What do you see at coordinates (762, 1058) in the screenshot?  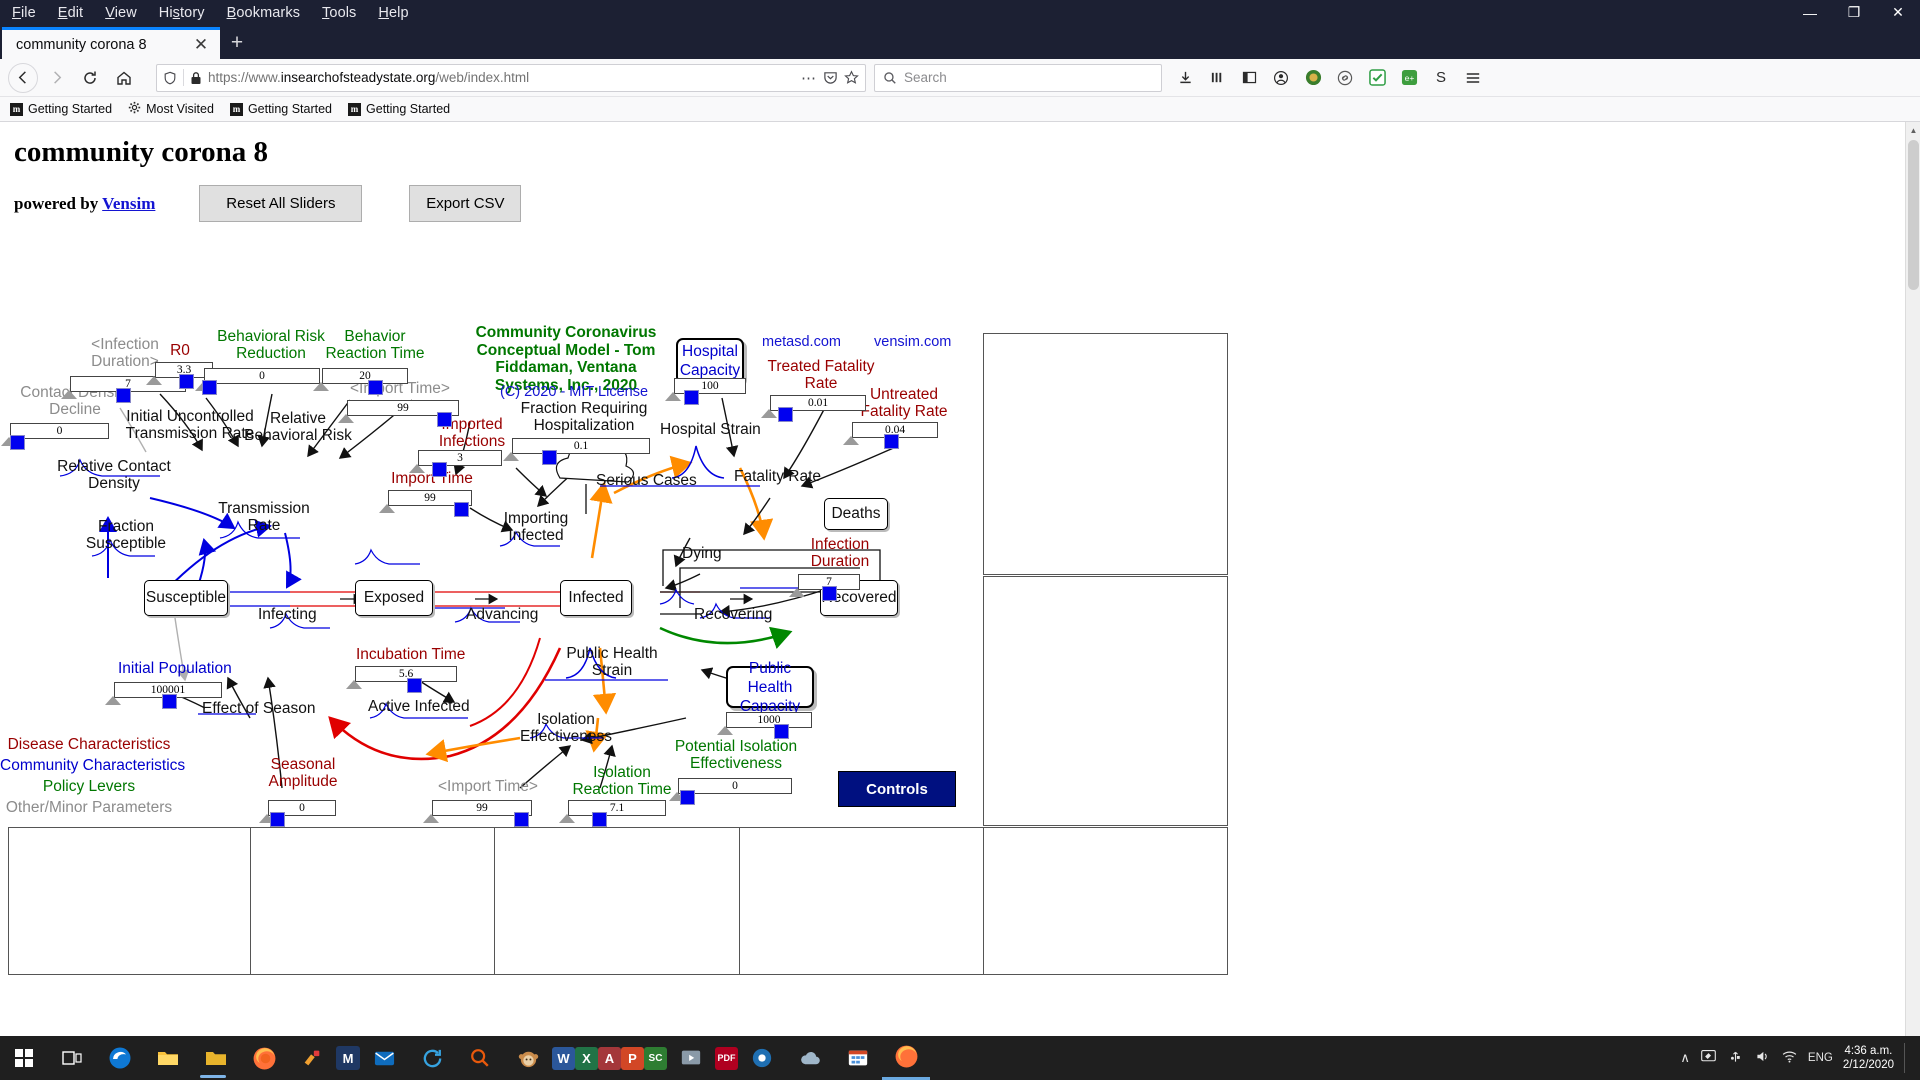 I see `taskbar-icon-record` at bounding box center [762, 1058].